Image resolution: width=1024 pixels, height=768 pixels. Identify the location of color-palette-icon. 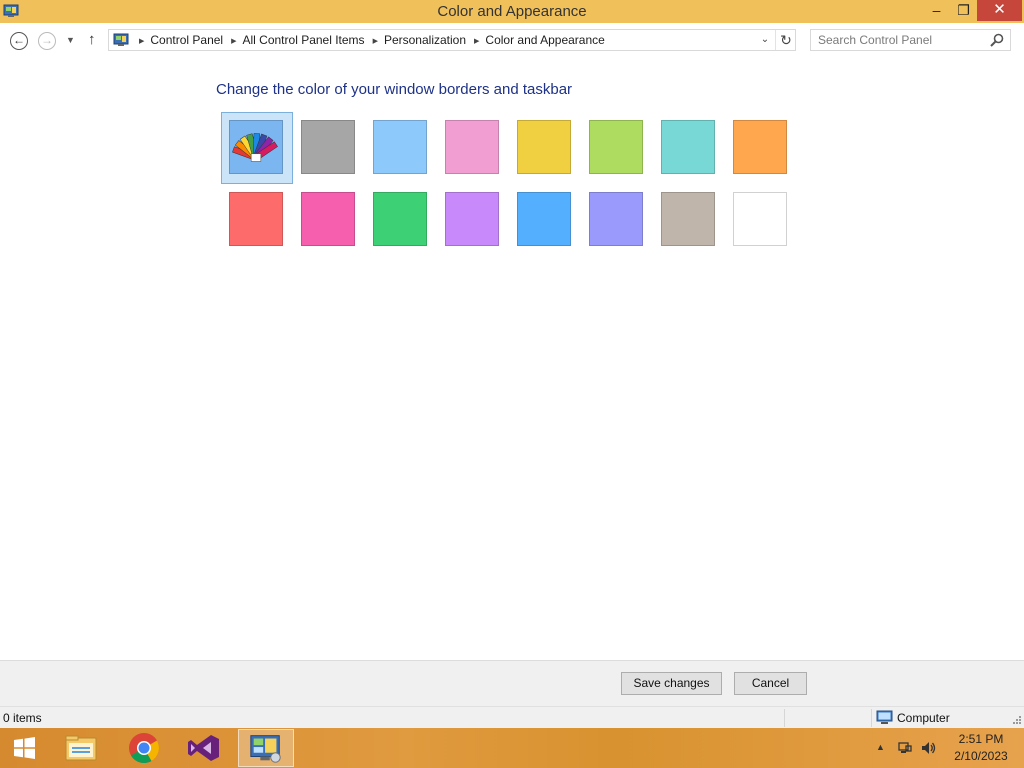
(255, 147).